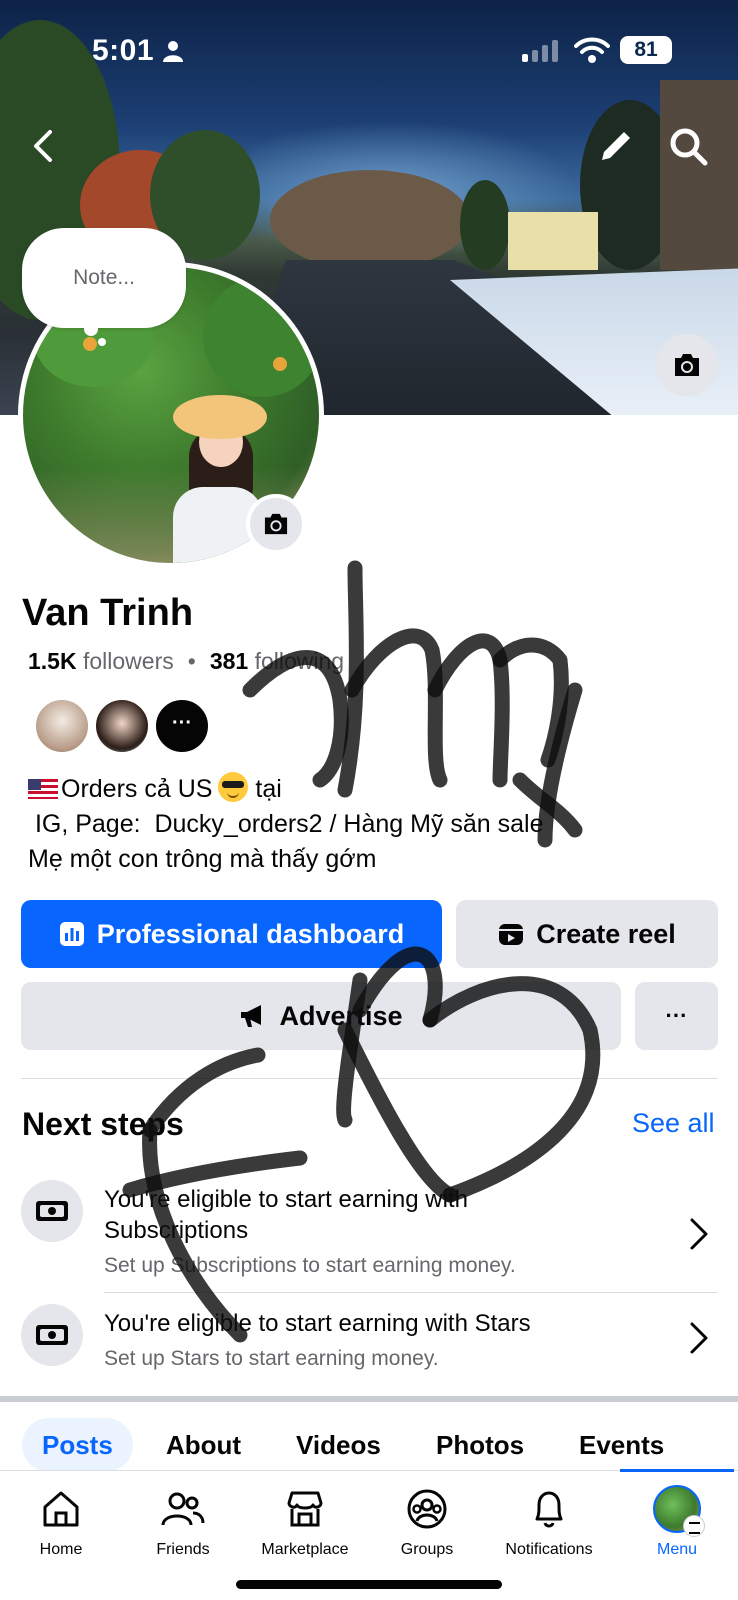 The width and height of the screenshot is (738, 1600). What do you see at coordinates (250, 933) in the screenshot?
I see `professional-dashboard-label: Professional dashboard` at bounding box center [250, 933].